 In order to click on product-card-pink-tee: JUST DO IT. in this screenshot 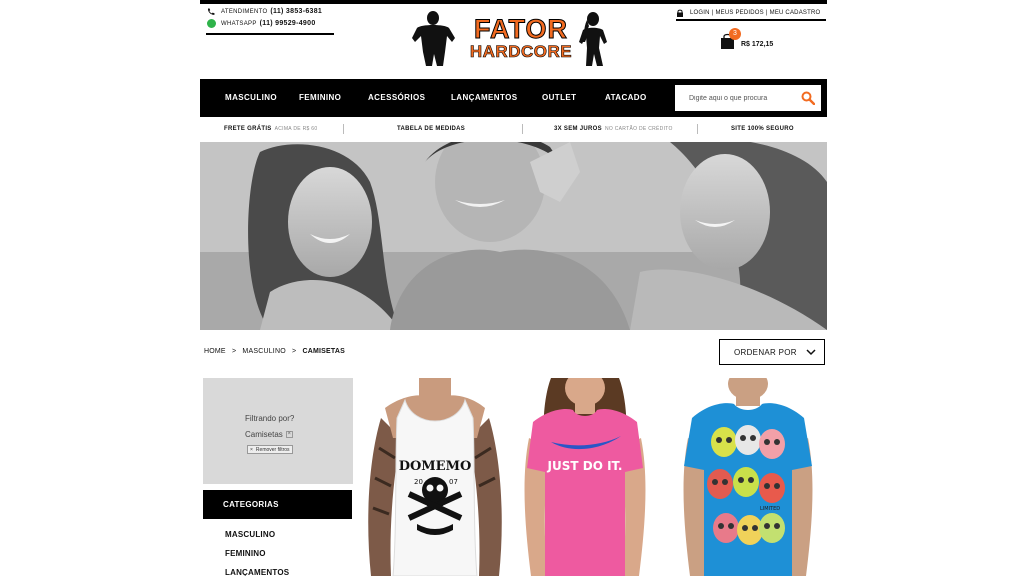, I will do `click(585, 477)`.